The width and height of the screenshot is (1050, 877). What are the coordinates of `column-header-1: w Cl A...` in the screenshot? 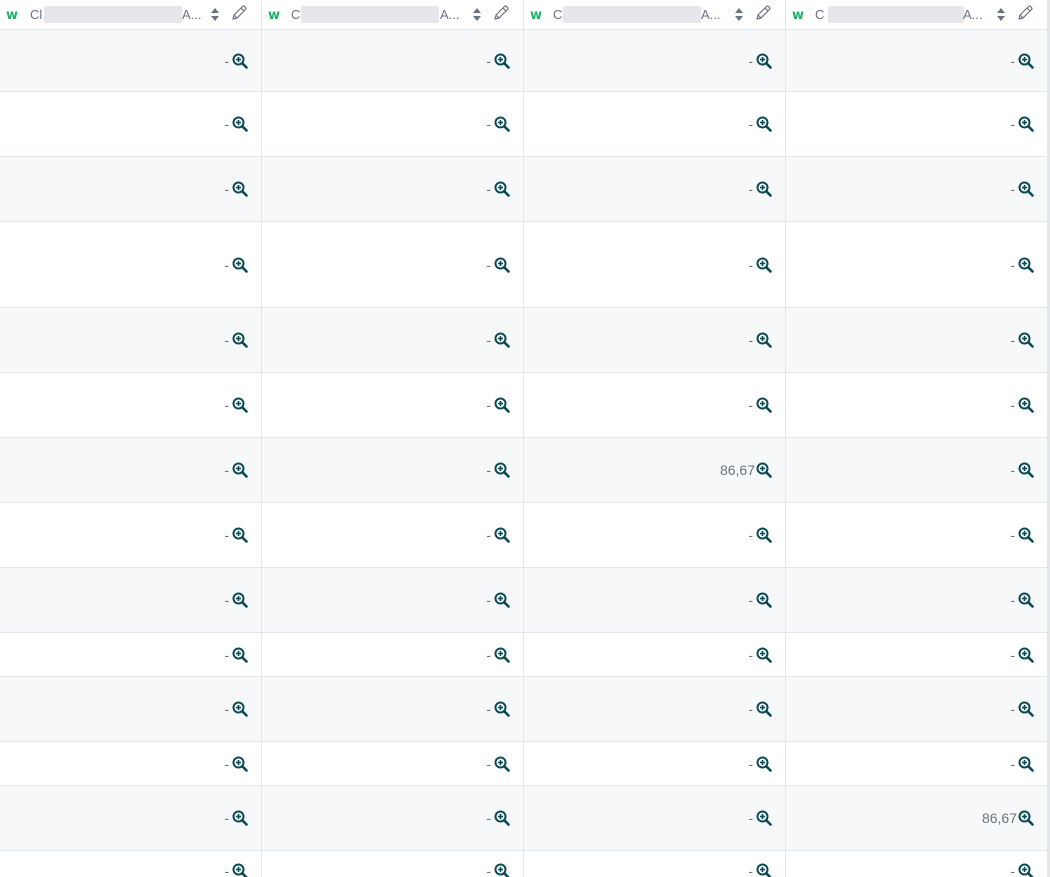 It's located at (131, 14).